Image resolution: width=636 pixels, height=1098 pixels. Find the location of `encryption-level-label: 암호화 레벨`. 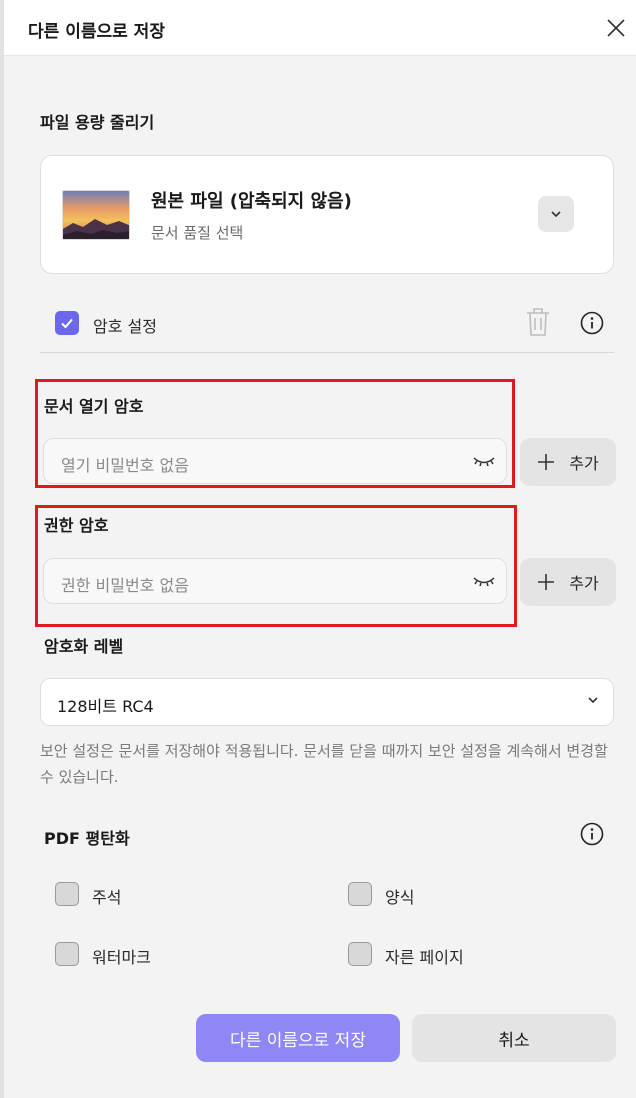

encryption-level-label: 암호화 레벨 is located at coordinates (84, 646).